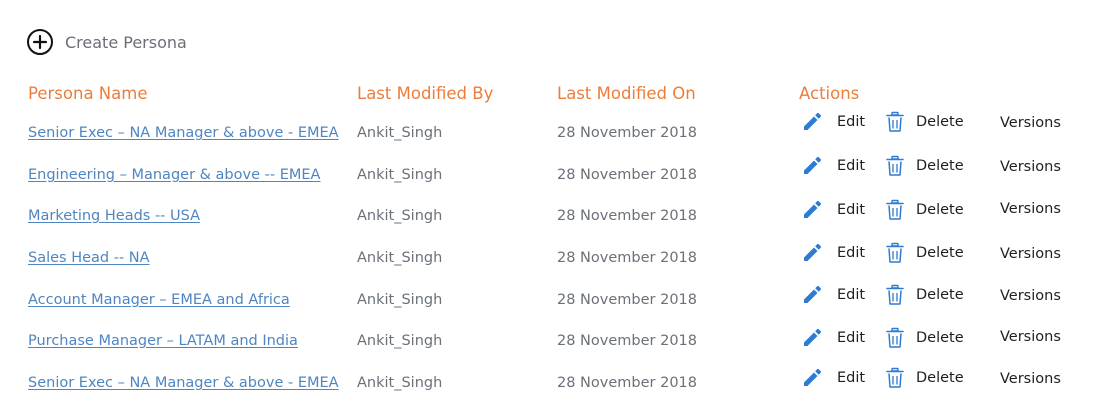 The height and width of the screenshot is (419, 1110). I want to click on create-persona-button: Create Persona, so click(106, 42).